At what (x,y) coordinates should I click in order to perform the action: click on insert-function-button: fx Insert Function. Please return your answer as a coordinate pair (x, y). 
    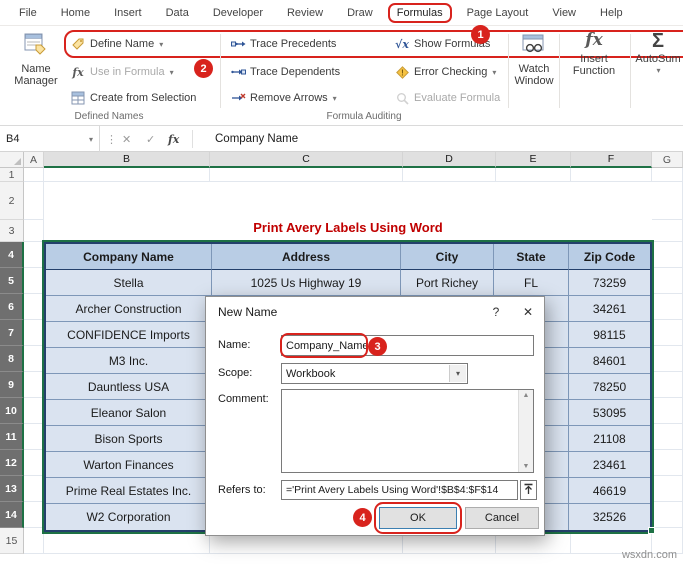
    Looking at the image, I should click on (594, 68).